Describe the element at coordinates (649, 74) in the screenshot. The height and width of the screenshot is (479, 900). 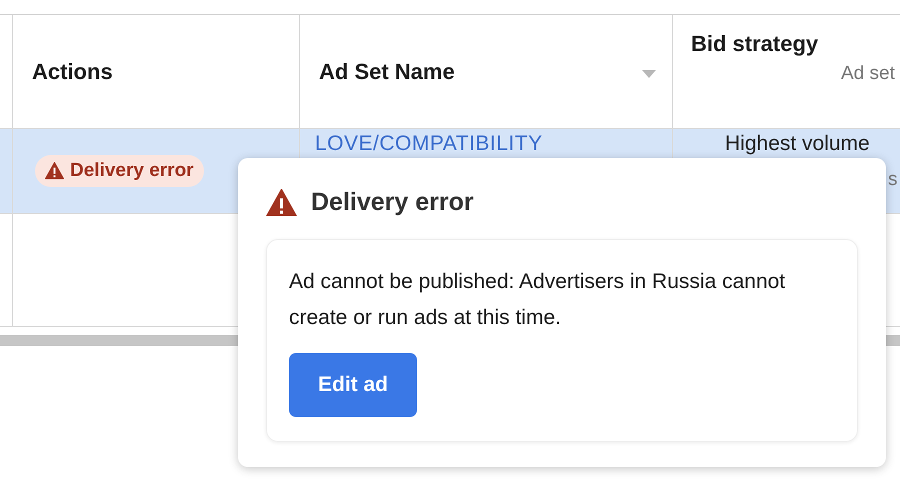
I see `sort-caret-icon` at that location.